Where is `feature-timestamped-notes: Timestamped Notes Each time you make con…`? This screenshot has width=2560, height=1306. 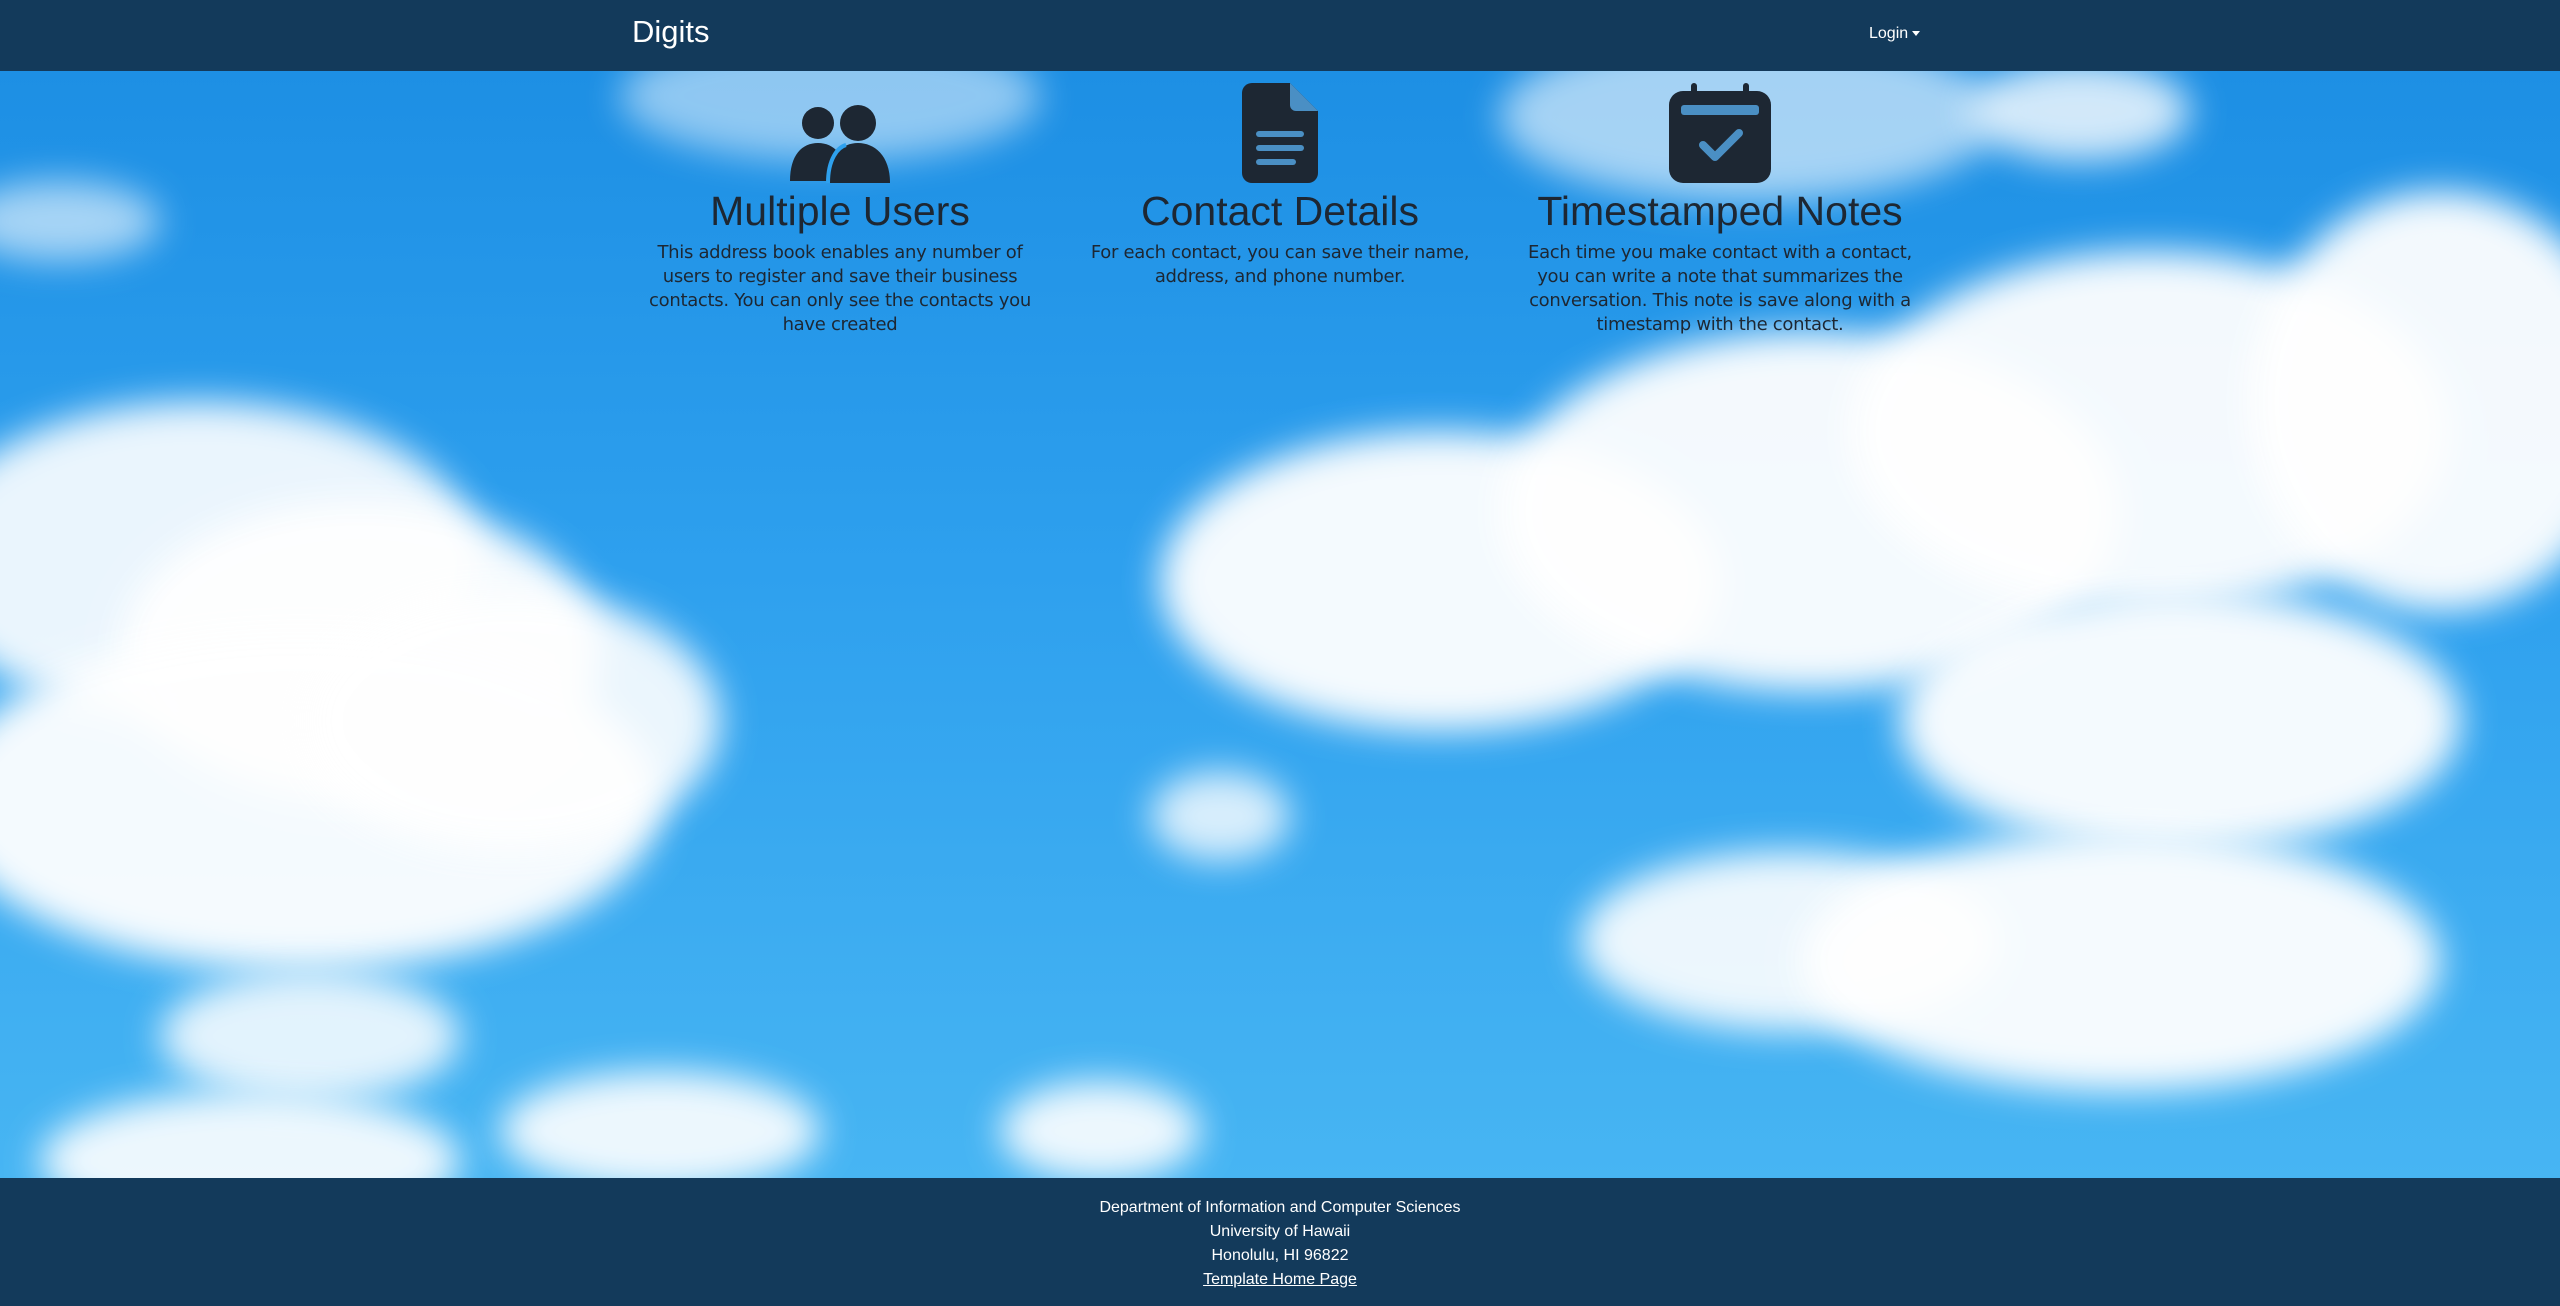 feature-timestamped-notes: Timestamped Notes Each time you make con… is located at coordinates (1720, 210).